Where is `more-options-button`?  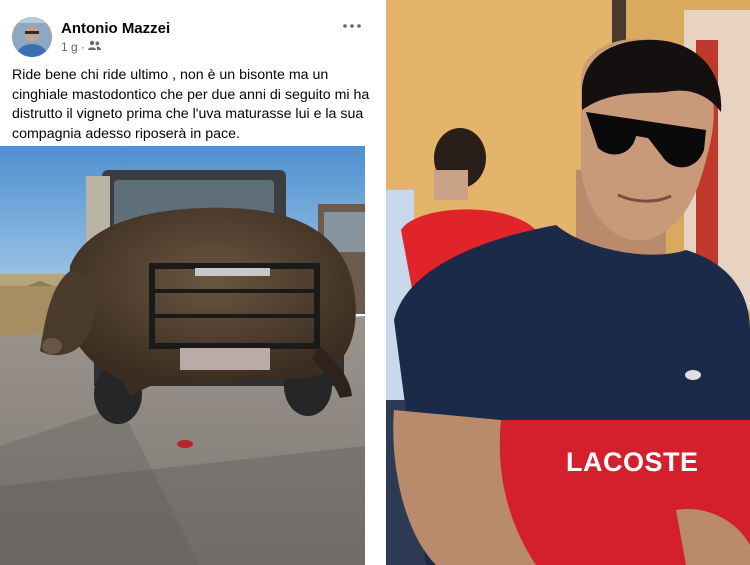
more-options-button is located at coordinates (352, 26).